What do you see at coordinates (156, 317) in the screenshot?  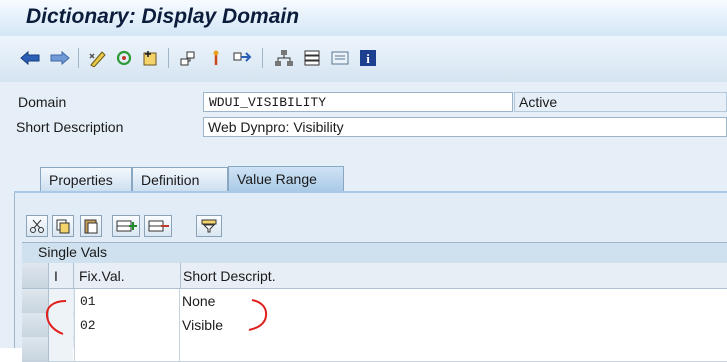 I see `annotation-brackets` at bounding box center [156, 317].